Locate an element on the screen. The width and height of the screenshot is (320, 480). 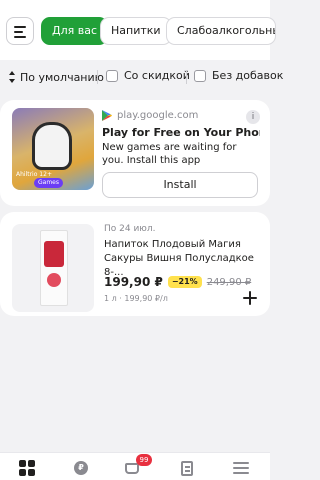
cart-count-badge: 99 is located at coordinates (144, 460).